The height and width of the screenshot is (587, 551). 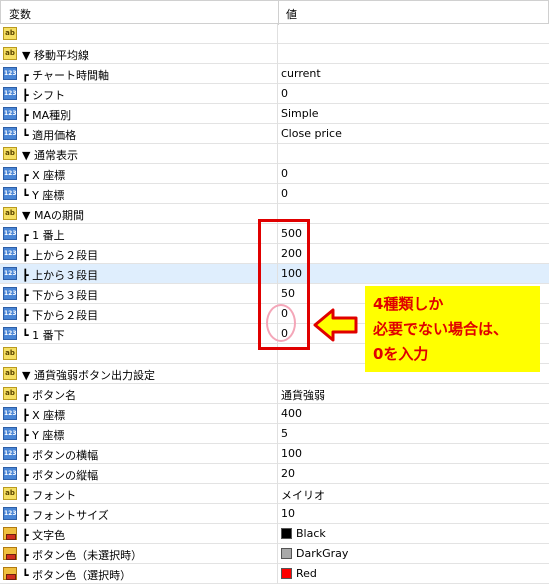 I want to click on table-row: 123 ┣ MA種別 Simple, so click(x=274, y=114).